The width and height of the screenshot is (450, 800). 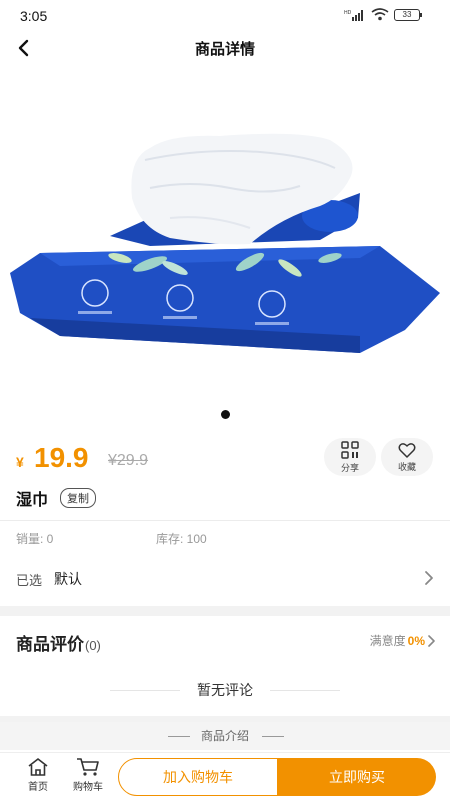 I want to click on status-icons: HD 33, so click(x=383, y=14).